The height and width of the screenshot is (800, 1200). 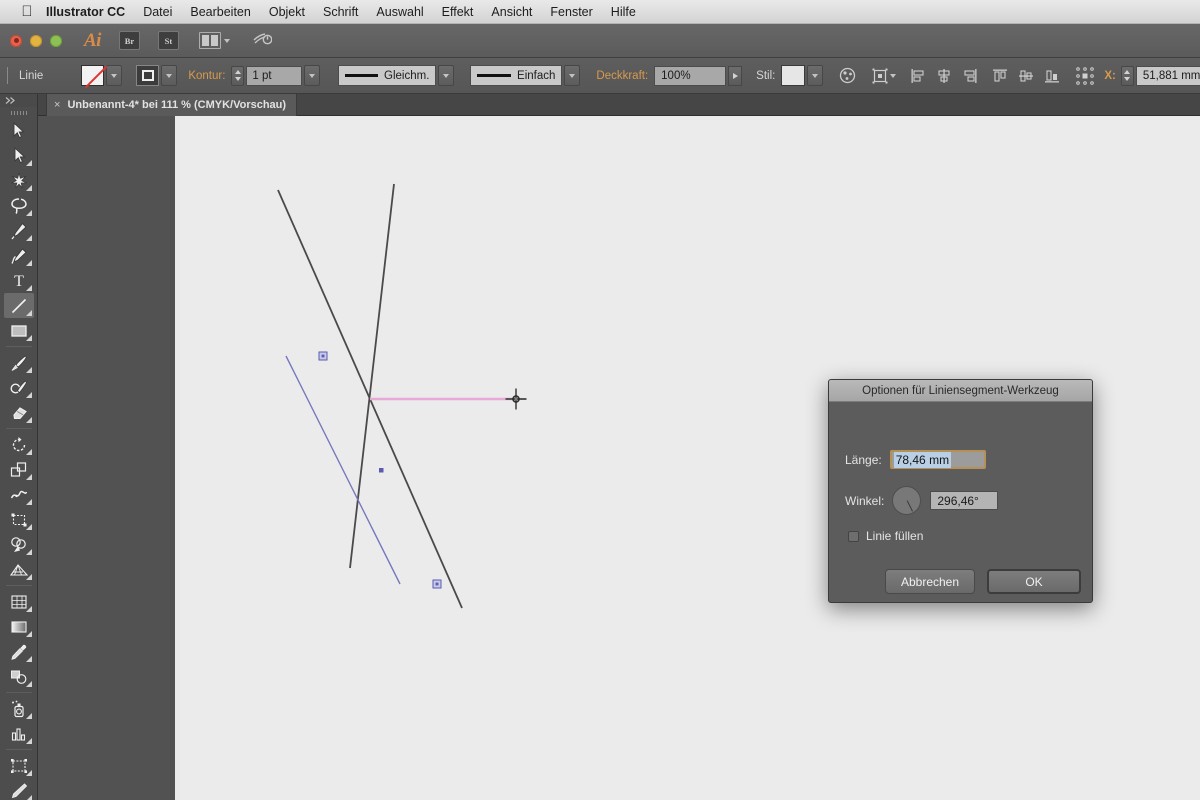 I want to click on pen-tool, so click(x=19, y=230).